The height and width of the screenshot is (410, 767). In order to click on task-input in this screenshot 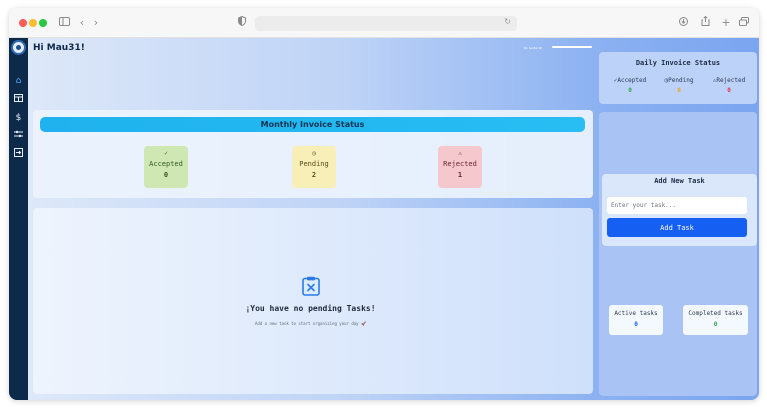, I will do `click(677, 205)`.